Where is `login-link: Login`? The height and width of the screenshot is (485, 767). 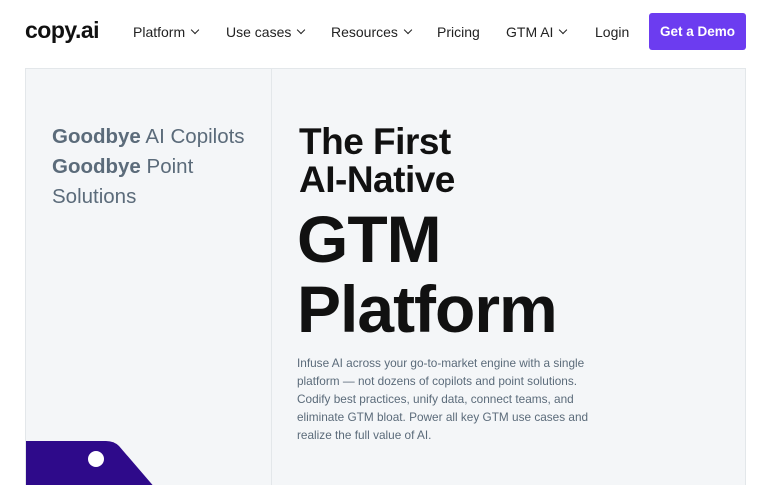 login-link: Login is located at coordinates (612, 32).